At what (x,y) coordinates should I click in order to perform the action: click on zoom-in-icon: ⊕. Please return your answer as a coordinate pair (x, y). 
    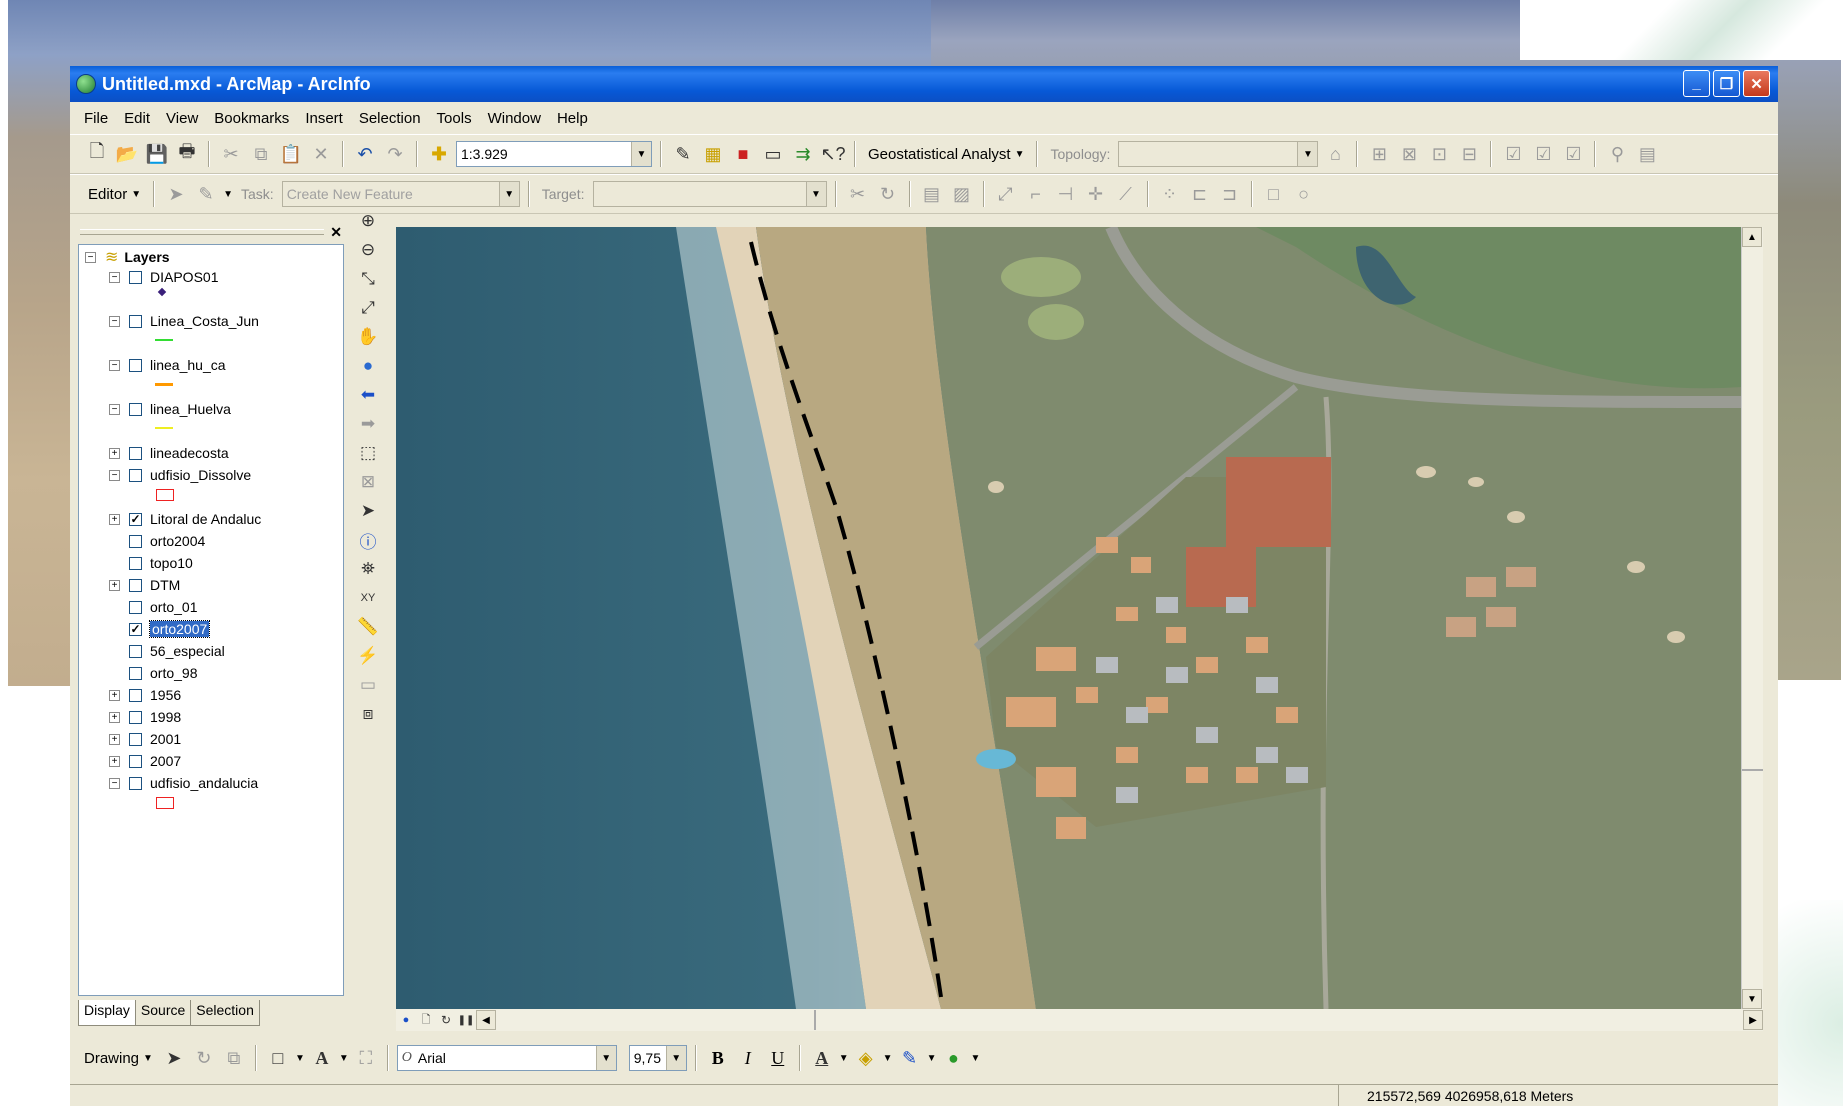
    Looking at the image, I should click on (368, 221).